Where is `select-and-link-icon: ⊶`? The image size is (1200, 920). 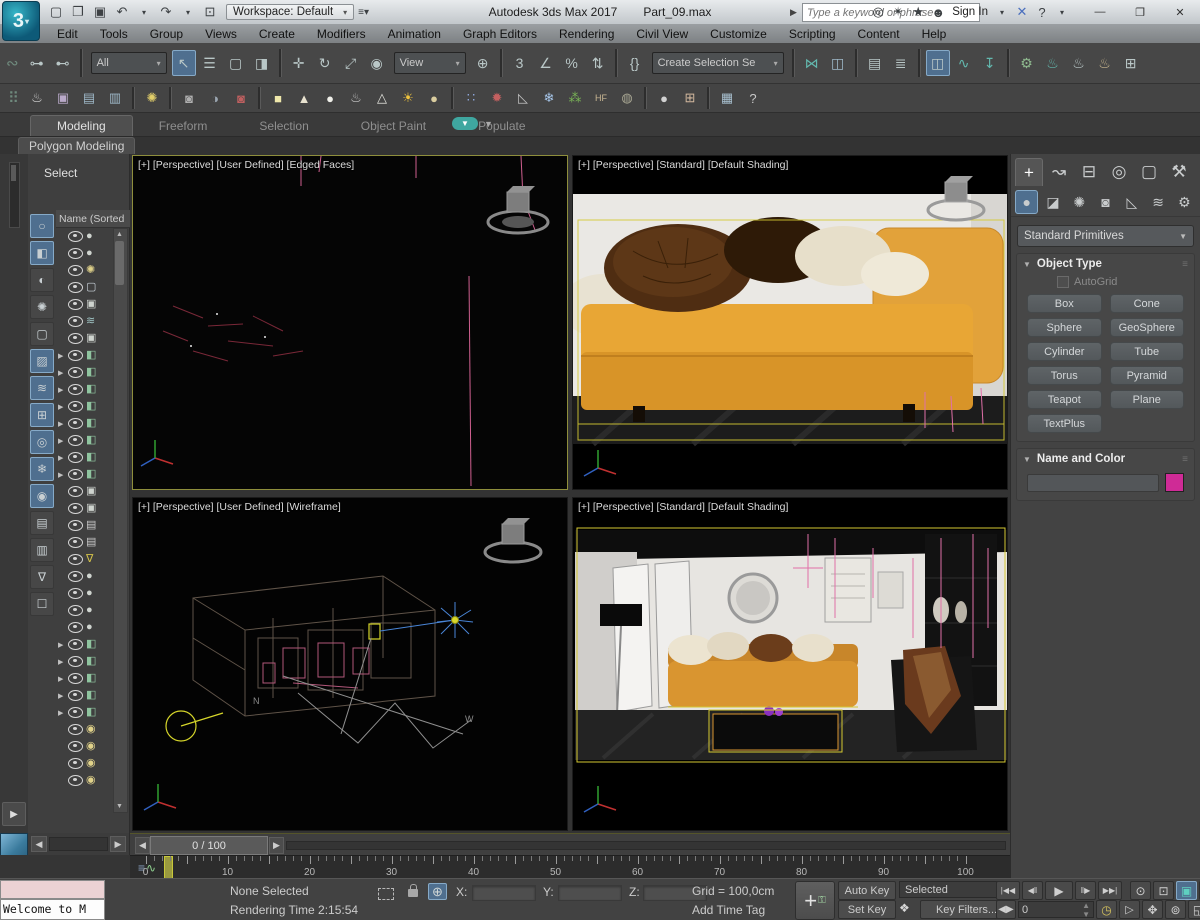
select-and-link-icon: ⊶ is located at coordinates (37, 63).